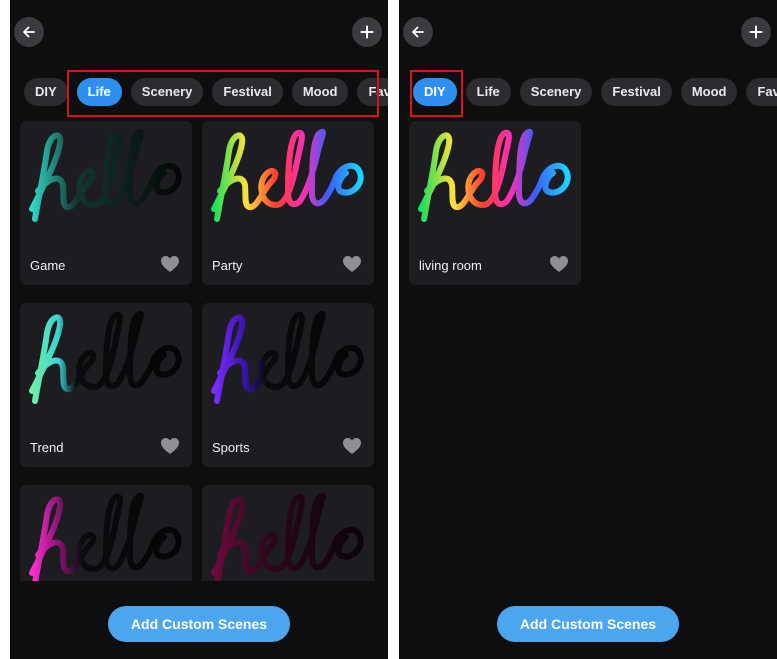 The image size is (777, 659). I want to click on scene-card: Game, so click(106, 203).